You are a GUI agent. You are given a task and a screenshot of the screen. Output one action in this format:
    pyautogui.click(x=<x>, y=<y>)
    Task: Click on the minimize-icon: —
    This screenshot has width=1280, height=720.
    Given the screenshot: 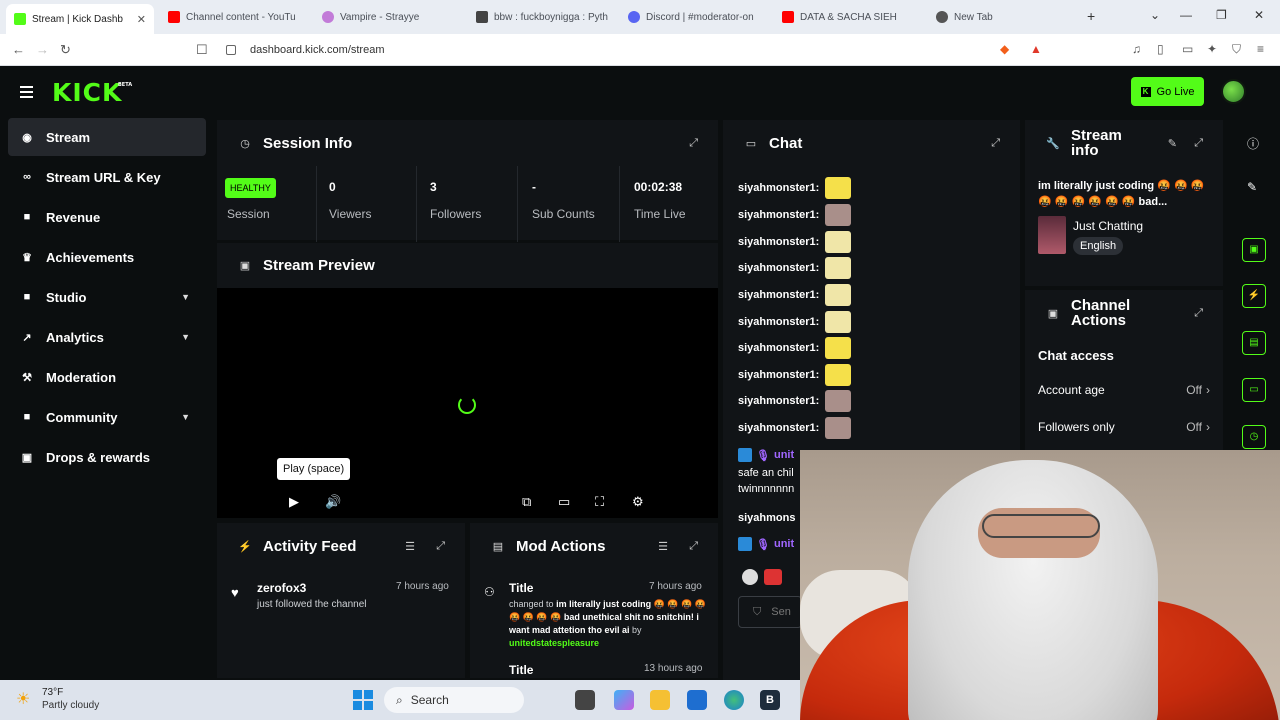 What is the action you would take?
    pyautogui.click(x=1186, y=15)
    